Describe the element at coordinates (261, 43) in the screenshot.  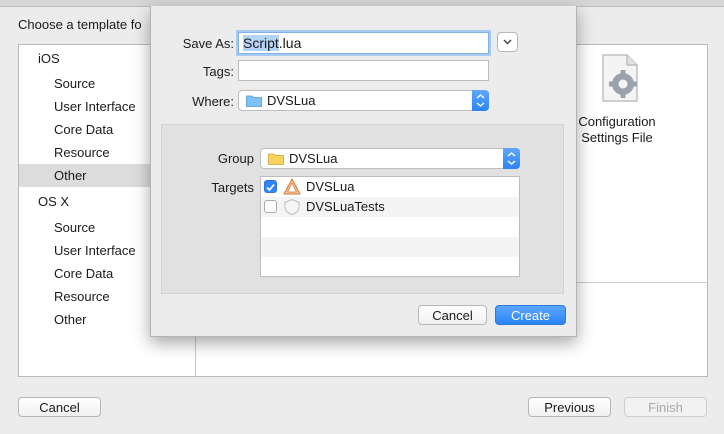
I see `filename-selected-text: Script` at that location.